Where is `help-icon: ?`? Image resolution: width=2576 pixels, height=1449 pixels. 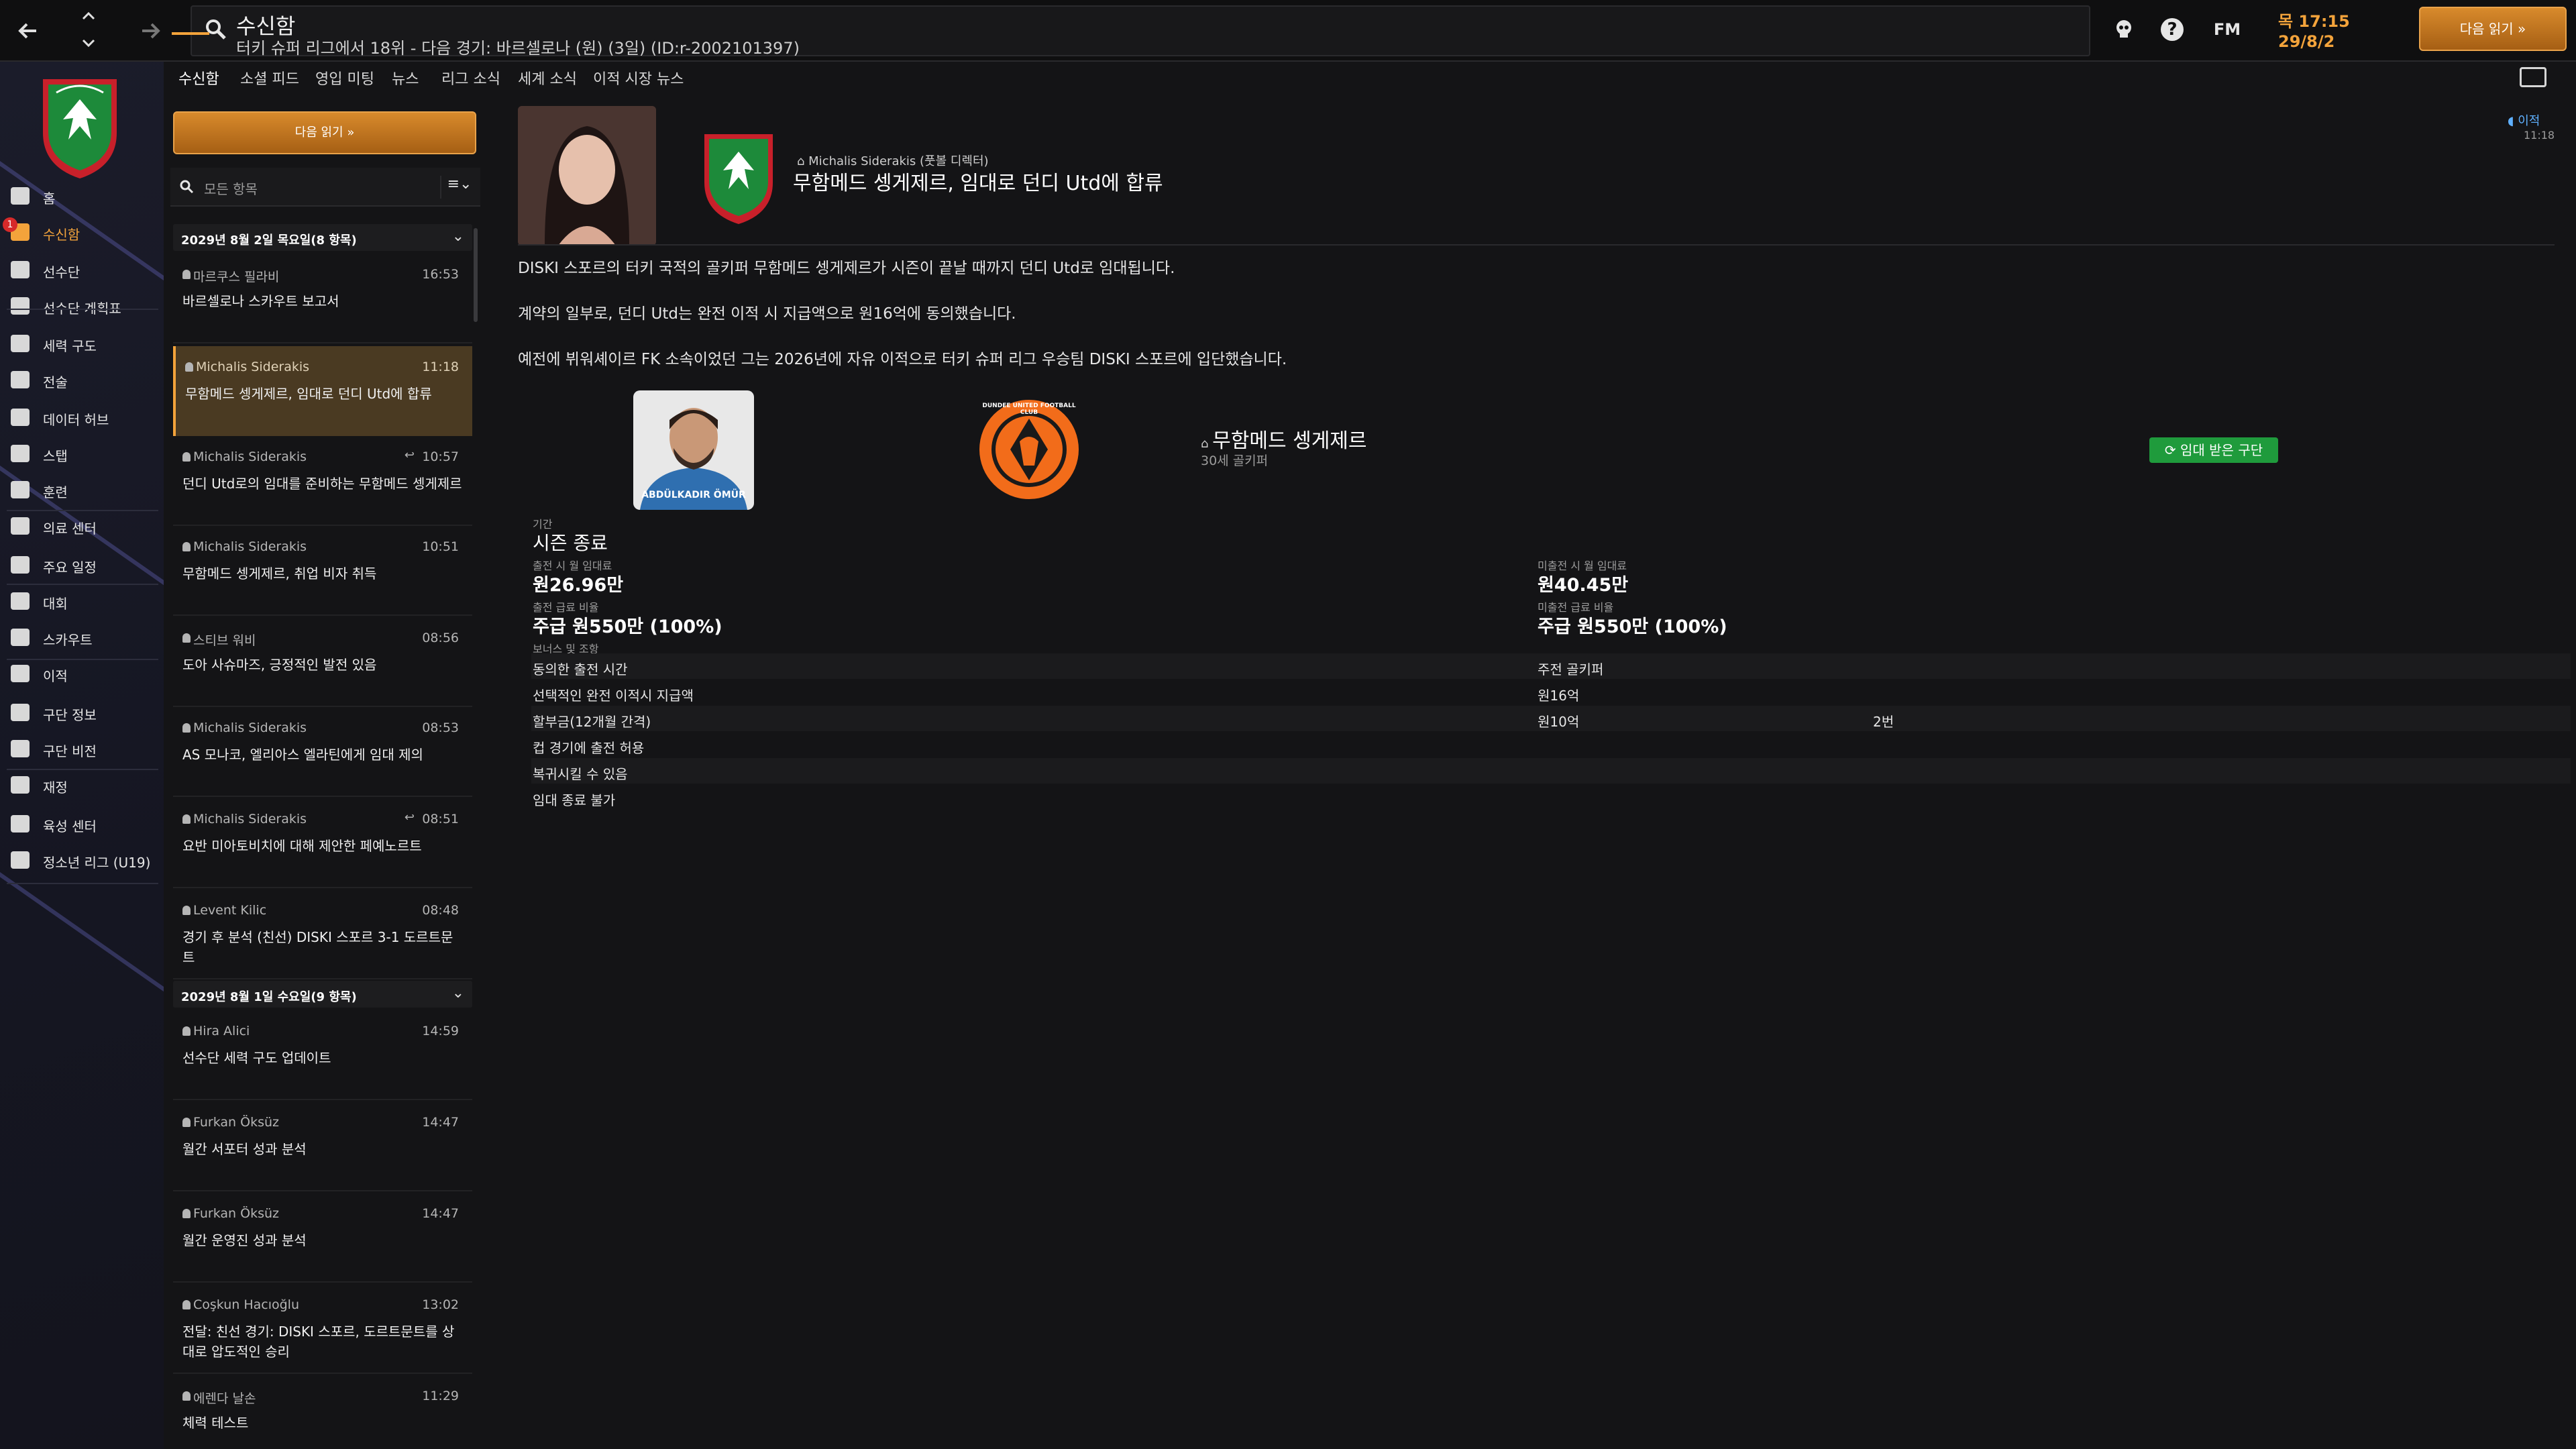 help-icon: ? is located at coordinates (2172, 29).